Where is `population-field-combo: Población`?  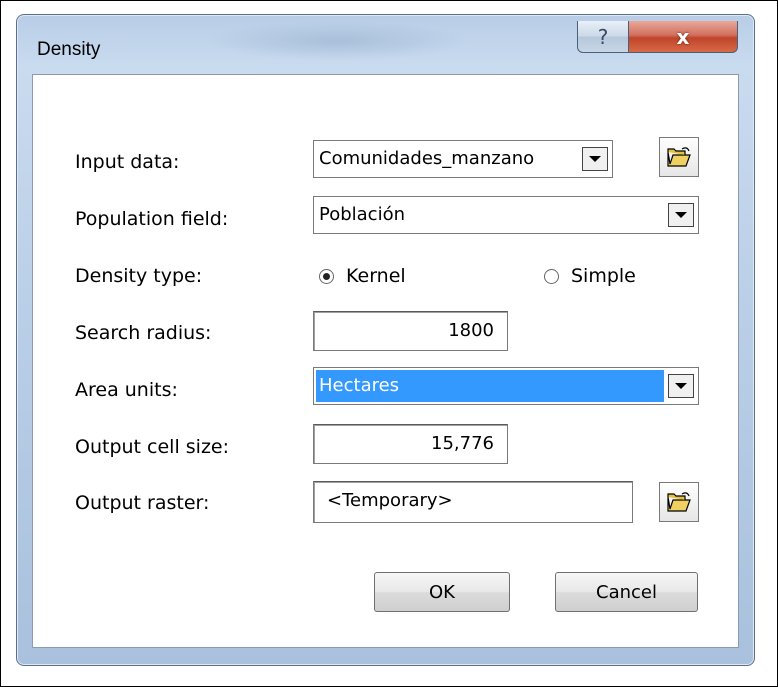 population-field-combo: Población is located at coordinates (506, 215).